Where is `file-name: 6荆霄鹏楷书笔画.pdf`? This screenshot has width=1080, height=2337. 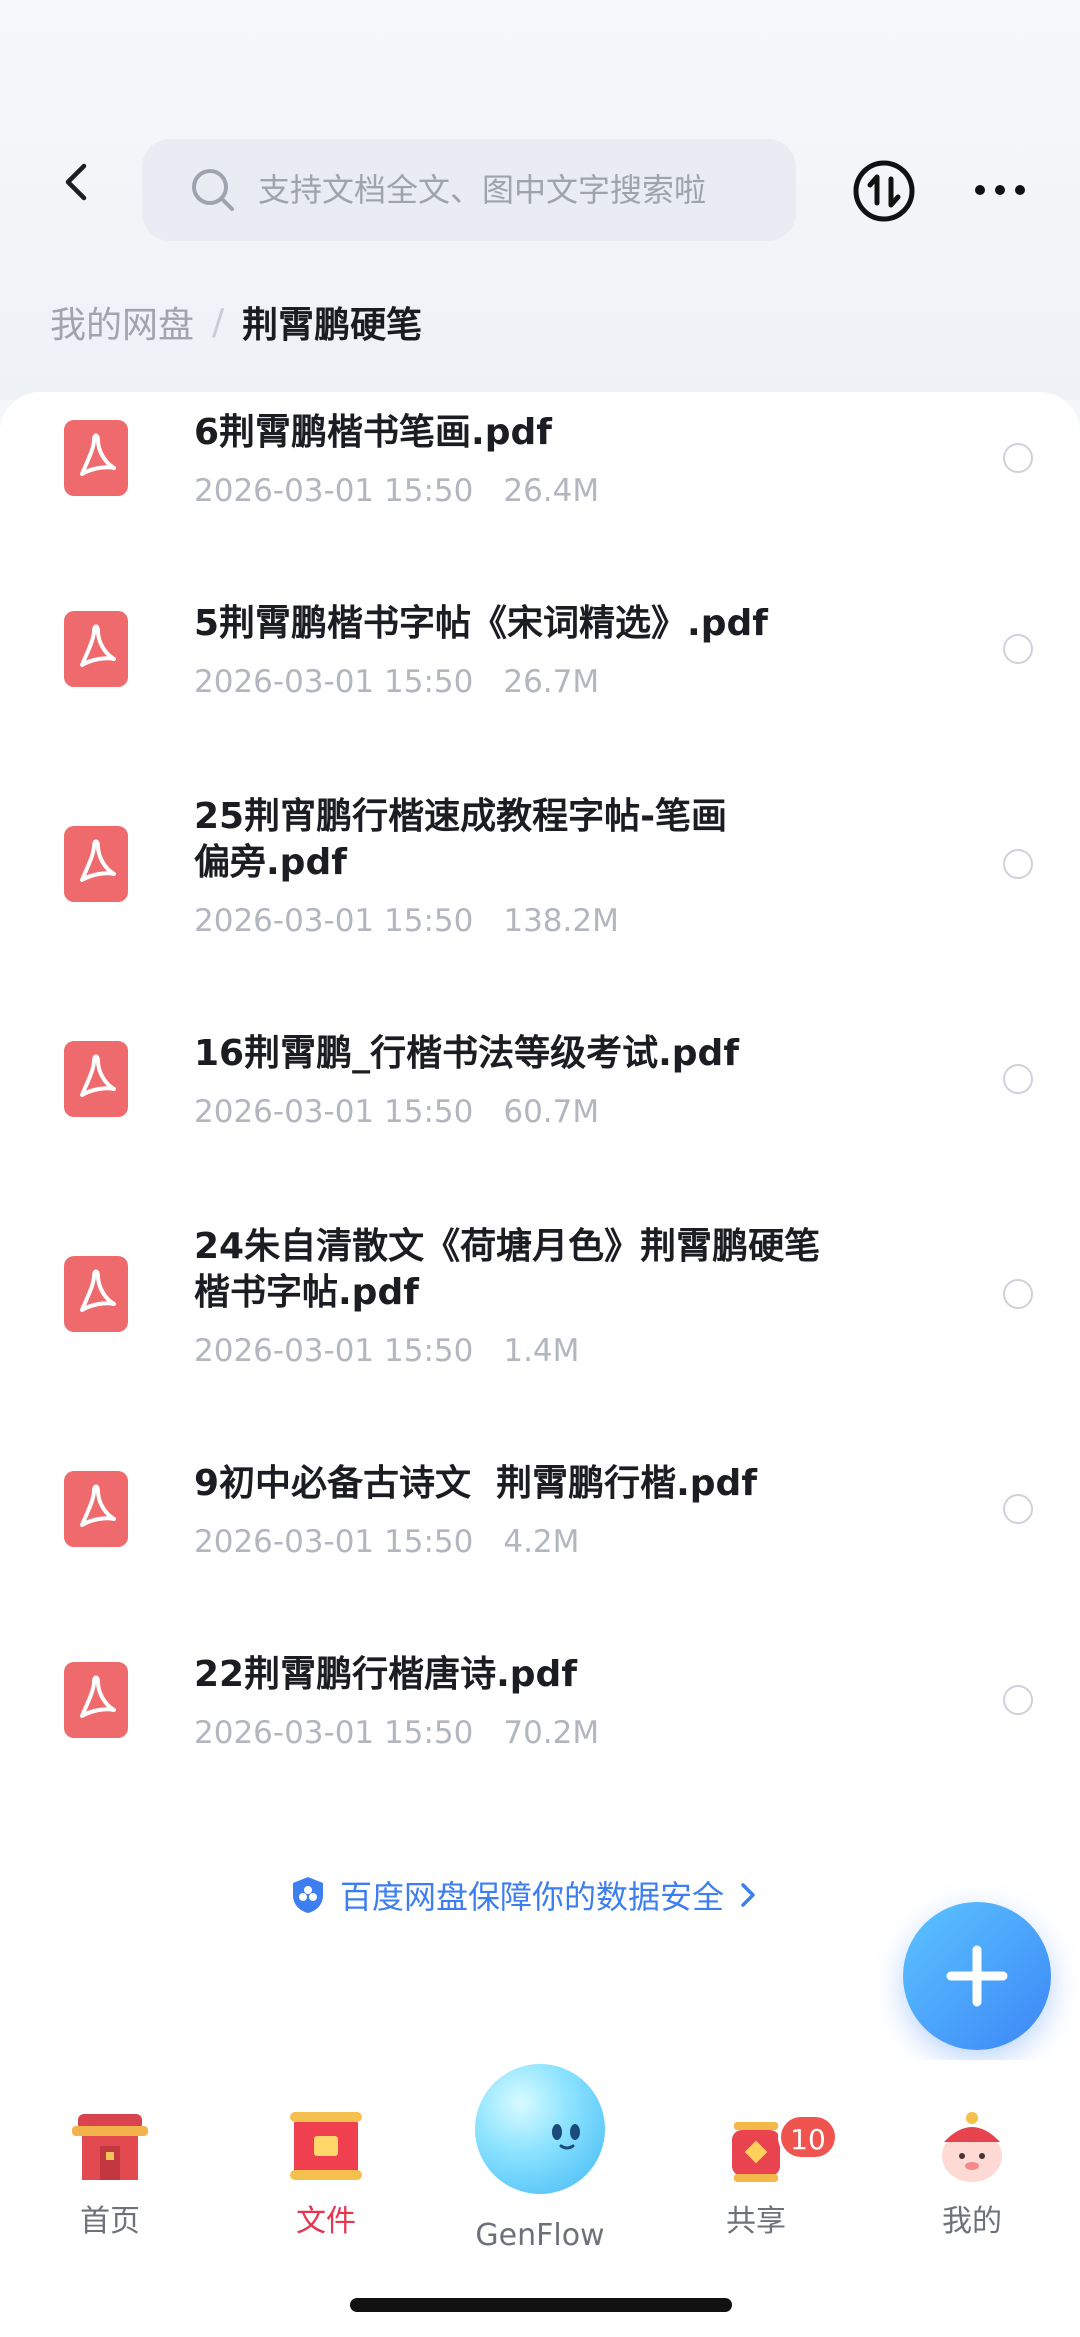 file-name: 6荆霄鹏楷书笔画.pdf is located at coordinates (373, 432).